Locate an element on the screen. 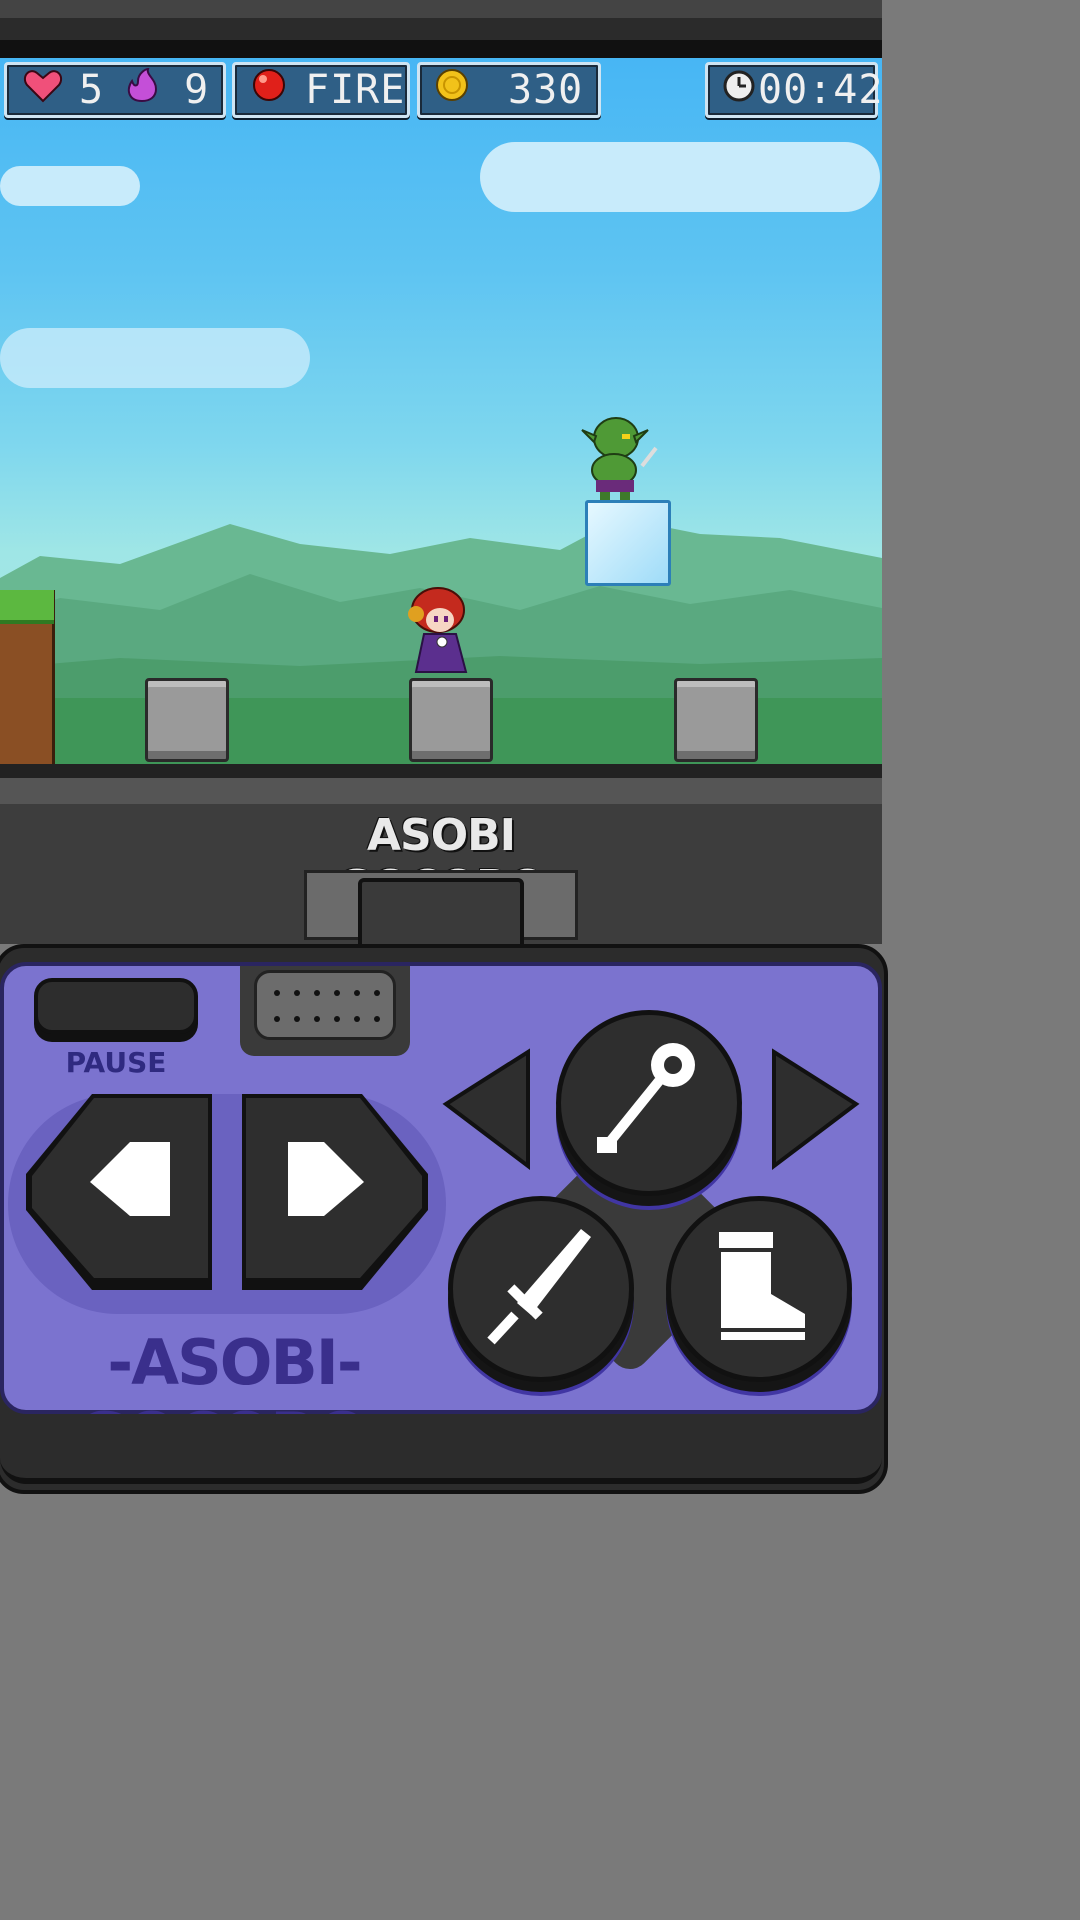 The width and height of the screenshot is (1080, 1920). sword-icon is located at coordinates (539, 1287).